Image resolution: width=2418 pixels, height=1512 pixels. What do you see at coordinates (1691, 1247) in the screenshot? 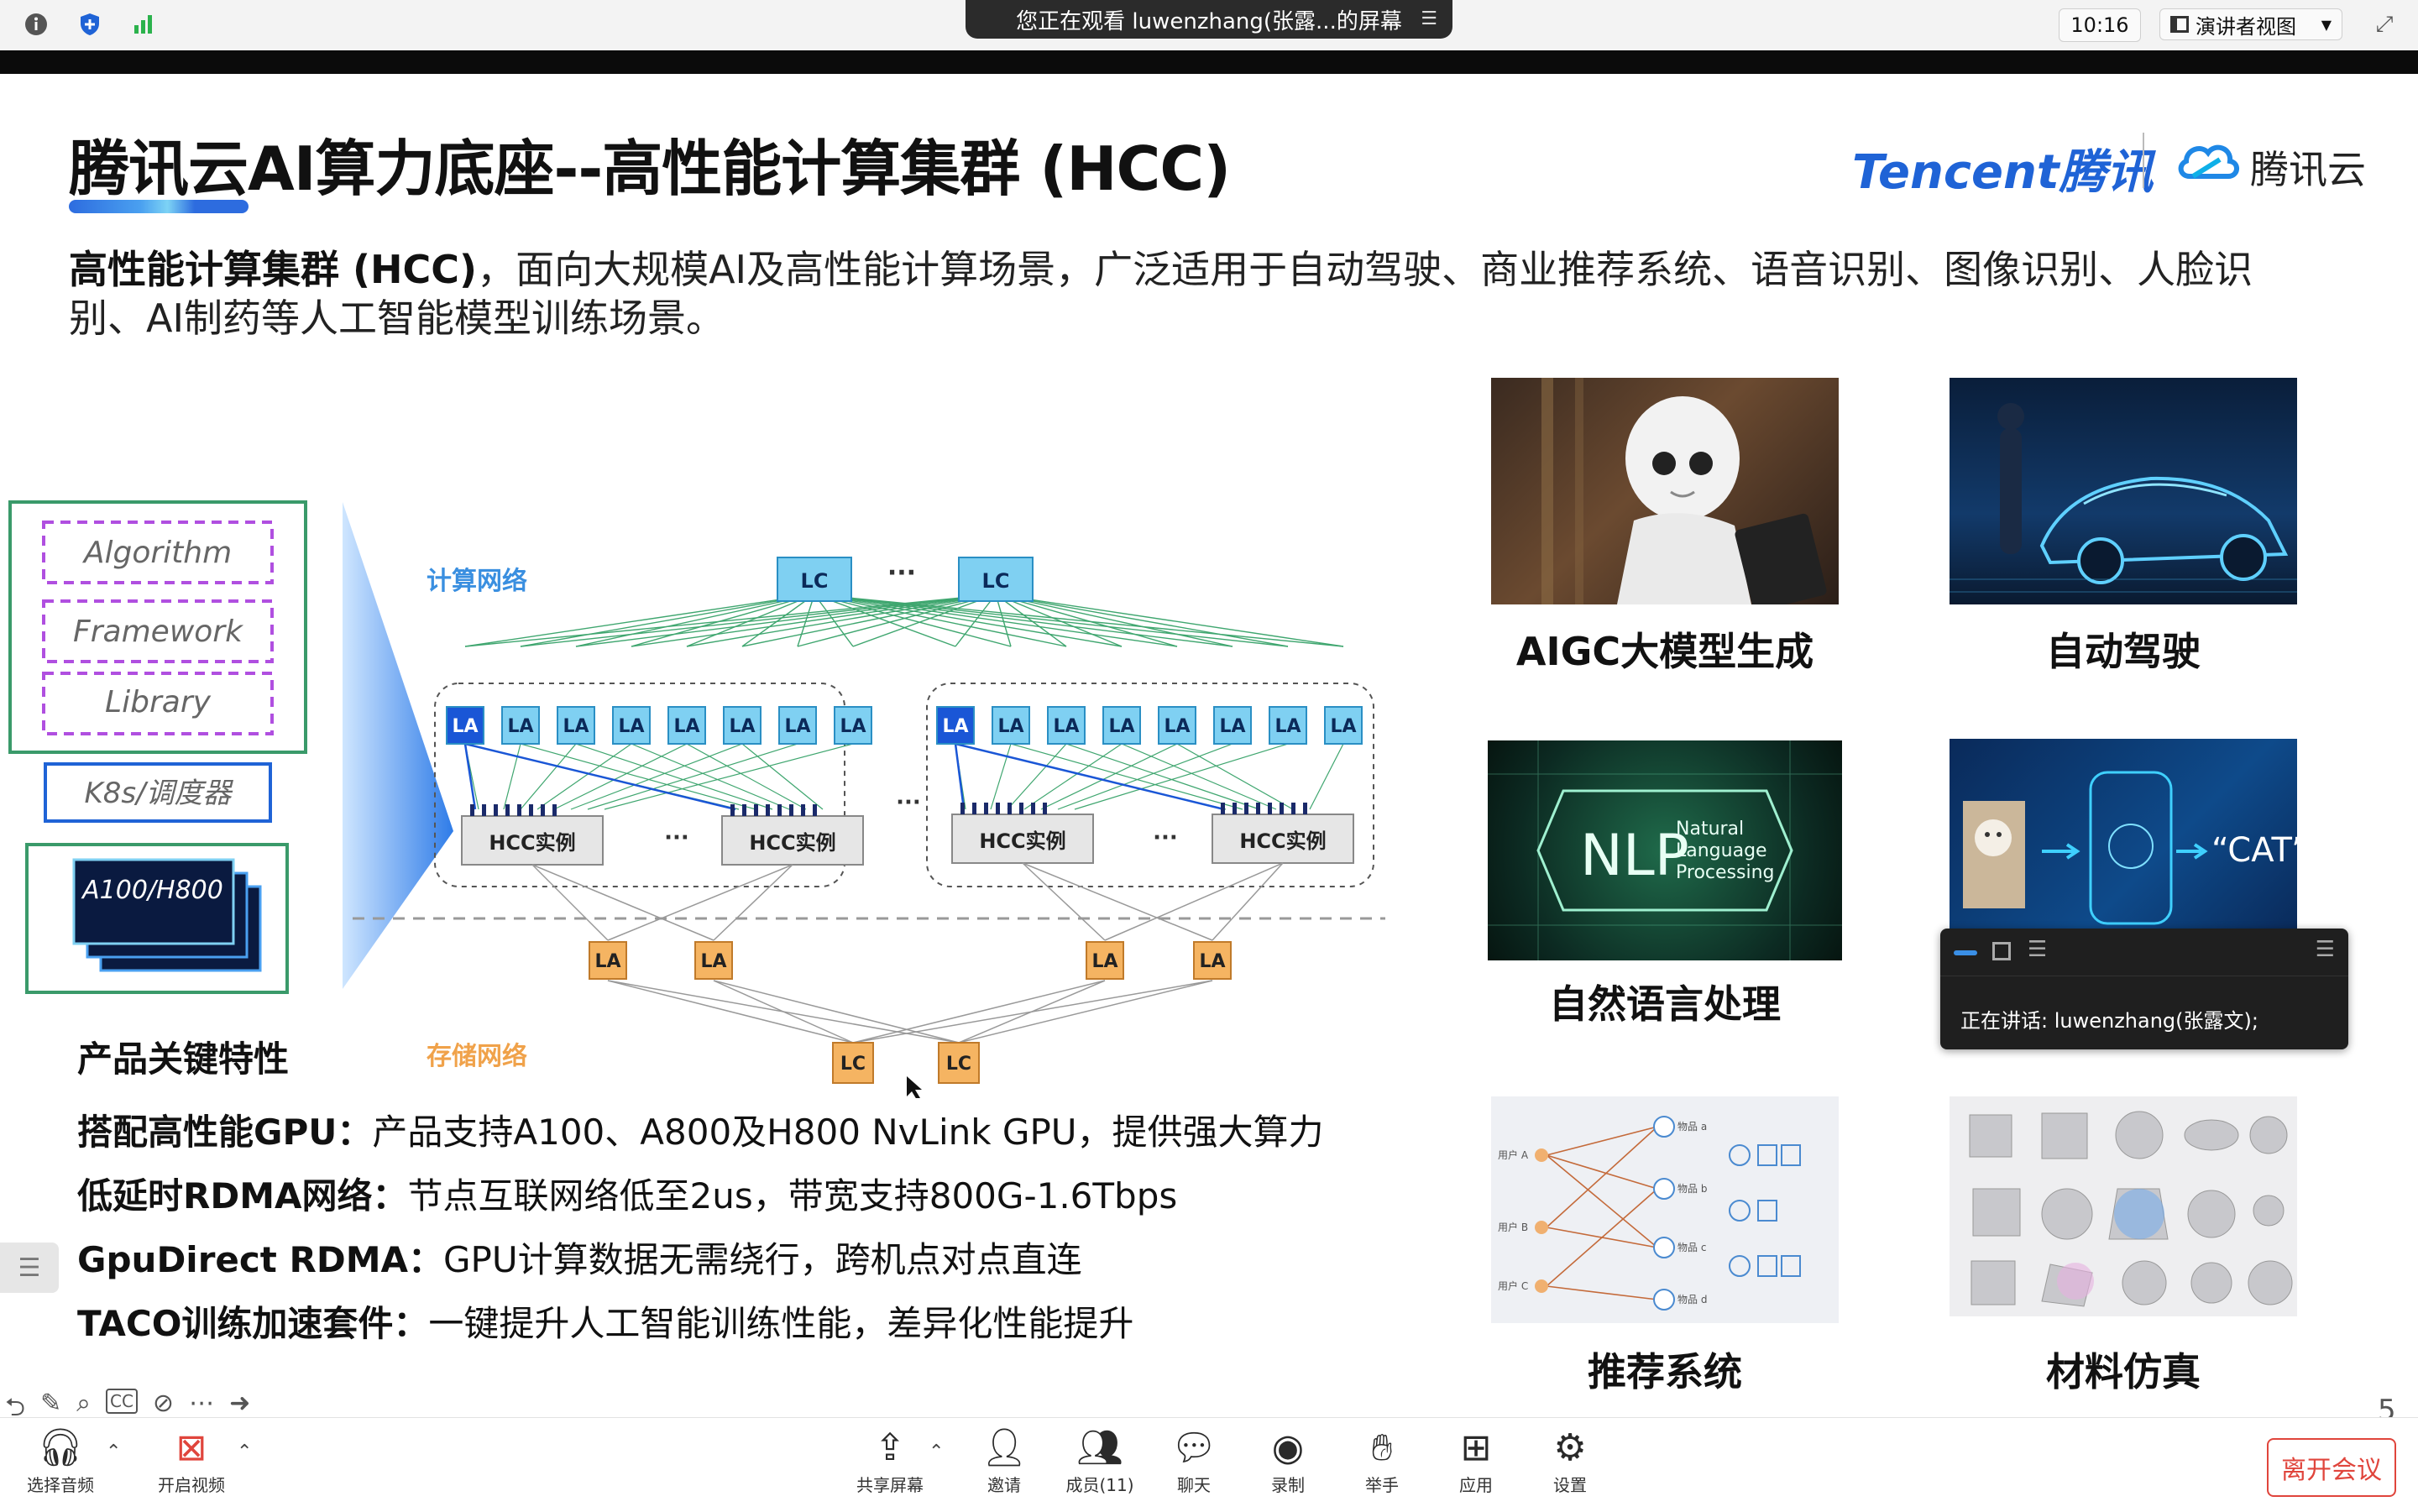
I see `item-label: 物品 c` at bounding box center [1691, 1247].